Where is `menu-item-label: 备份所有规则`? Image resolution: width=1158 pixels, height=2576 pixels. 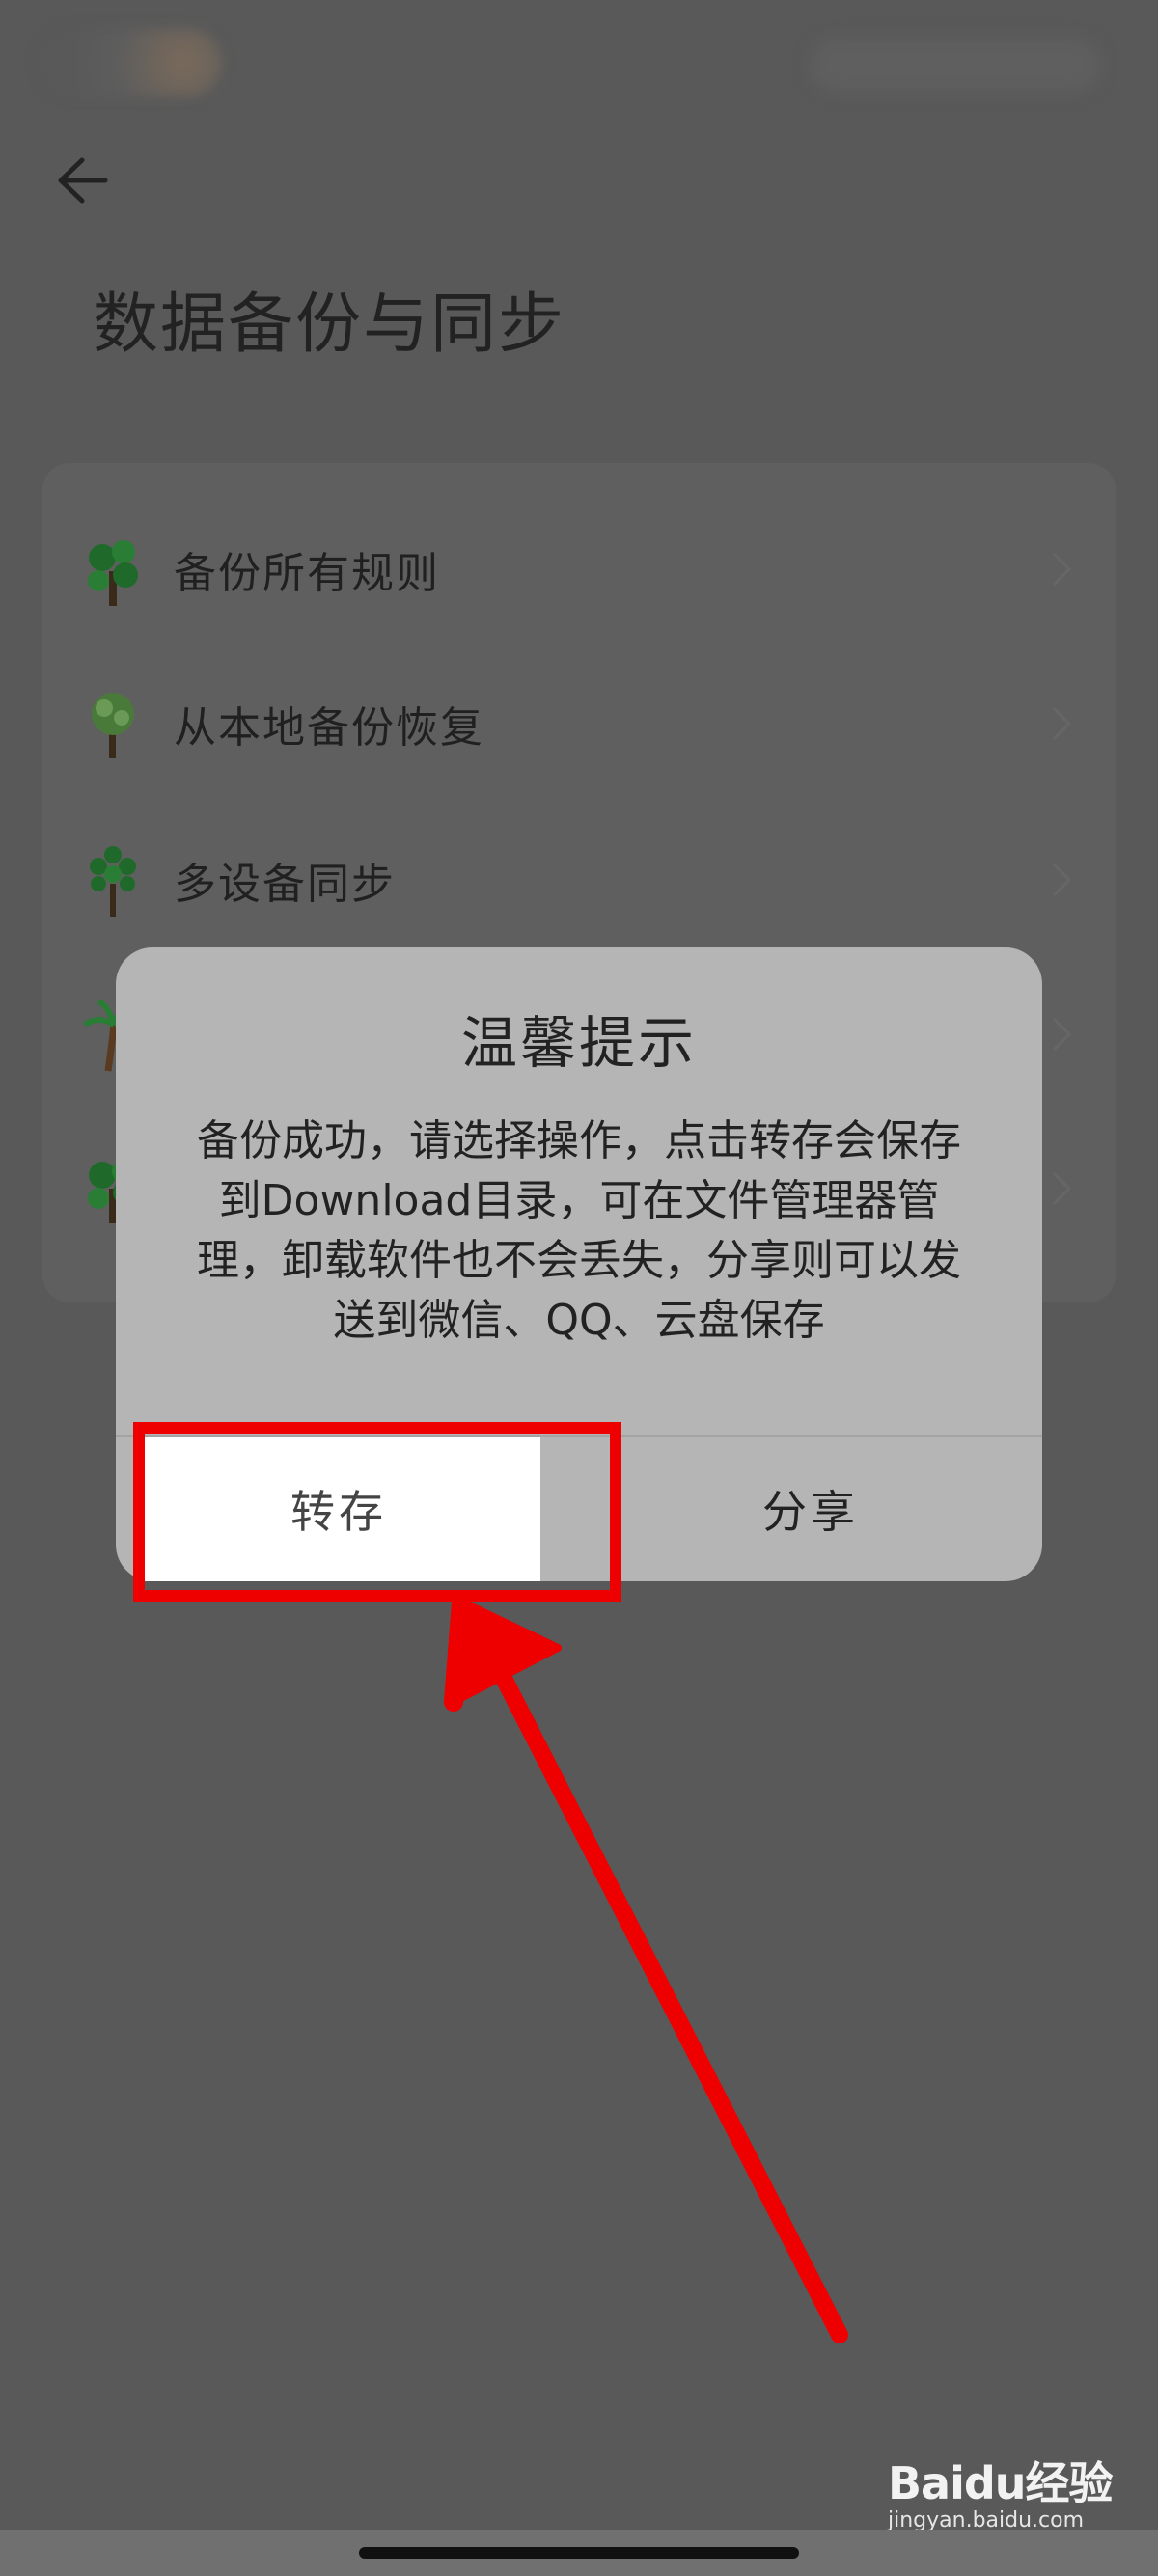 menu-item-label: 备份所有规则 is located at coordinates (307, 573).